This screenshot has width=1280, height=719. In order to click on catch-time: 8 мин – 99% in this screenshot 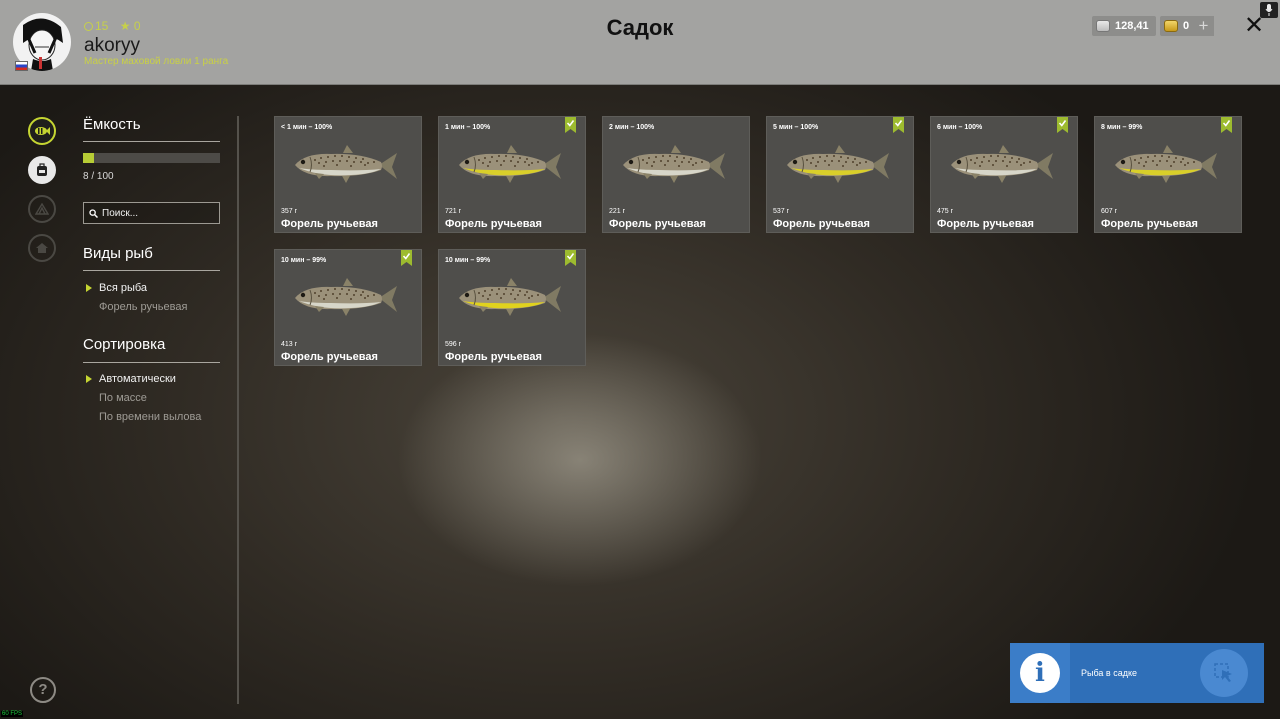, I will do `click(1122, 127)`.